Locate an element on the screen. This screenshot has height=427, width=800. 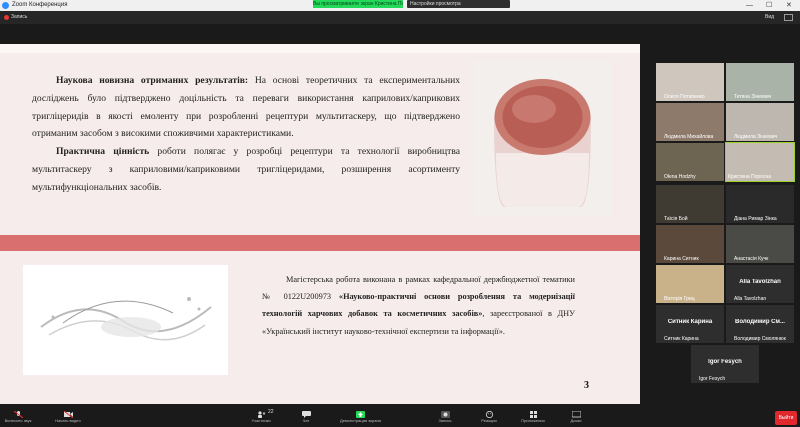
participant-tile: Карина Ситник is located at coordinates (690, 244).